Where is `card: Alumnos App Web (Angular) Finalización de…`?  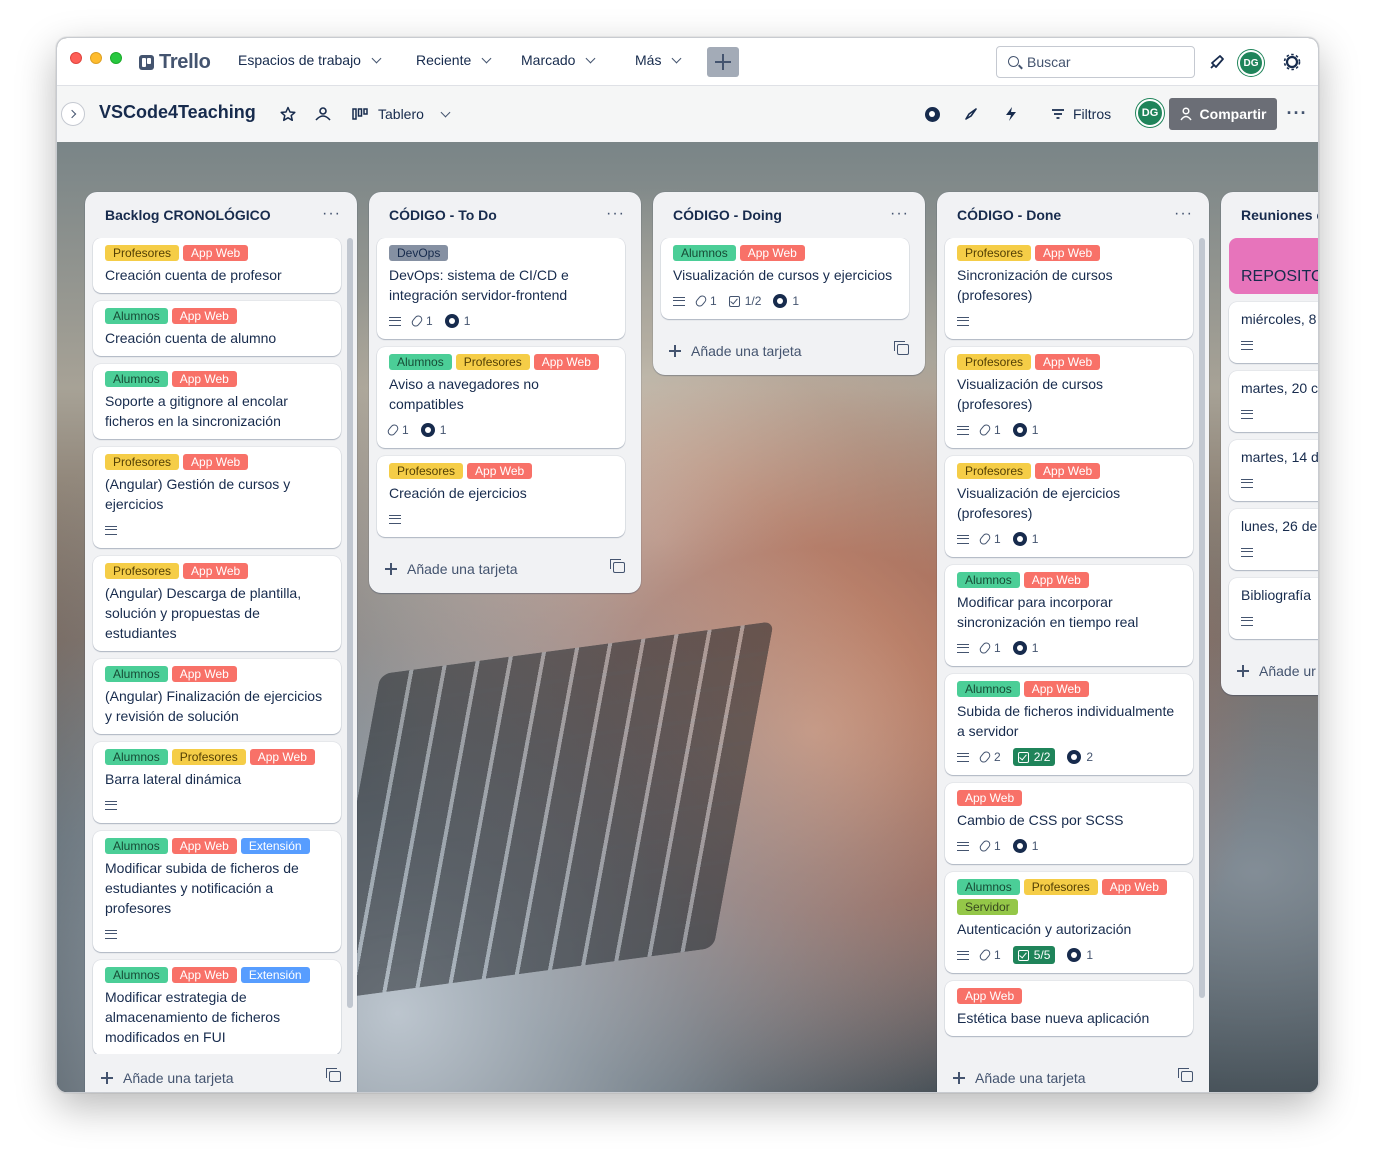
card: Alumnos App Web (Angular) Finalización de… is located at coordinates (217, 696).